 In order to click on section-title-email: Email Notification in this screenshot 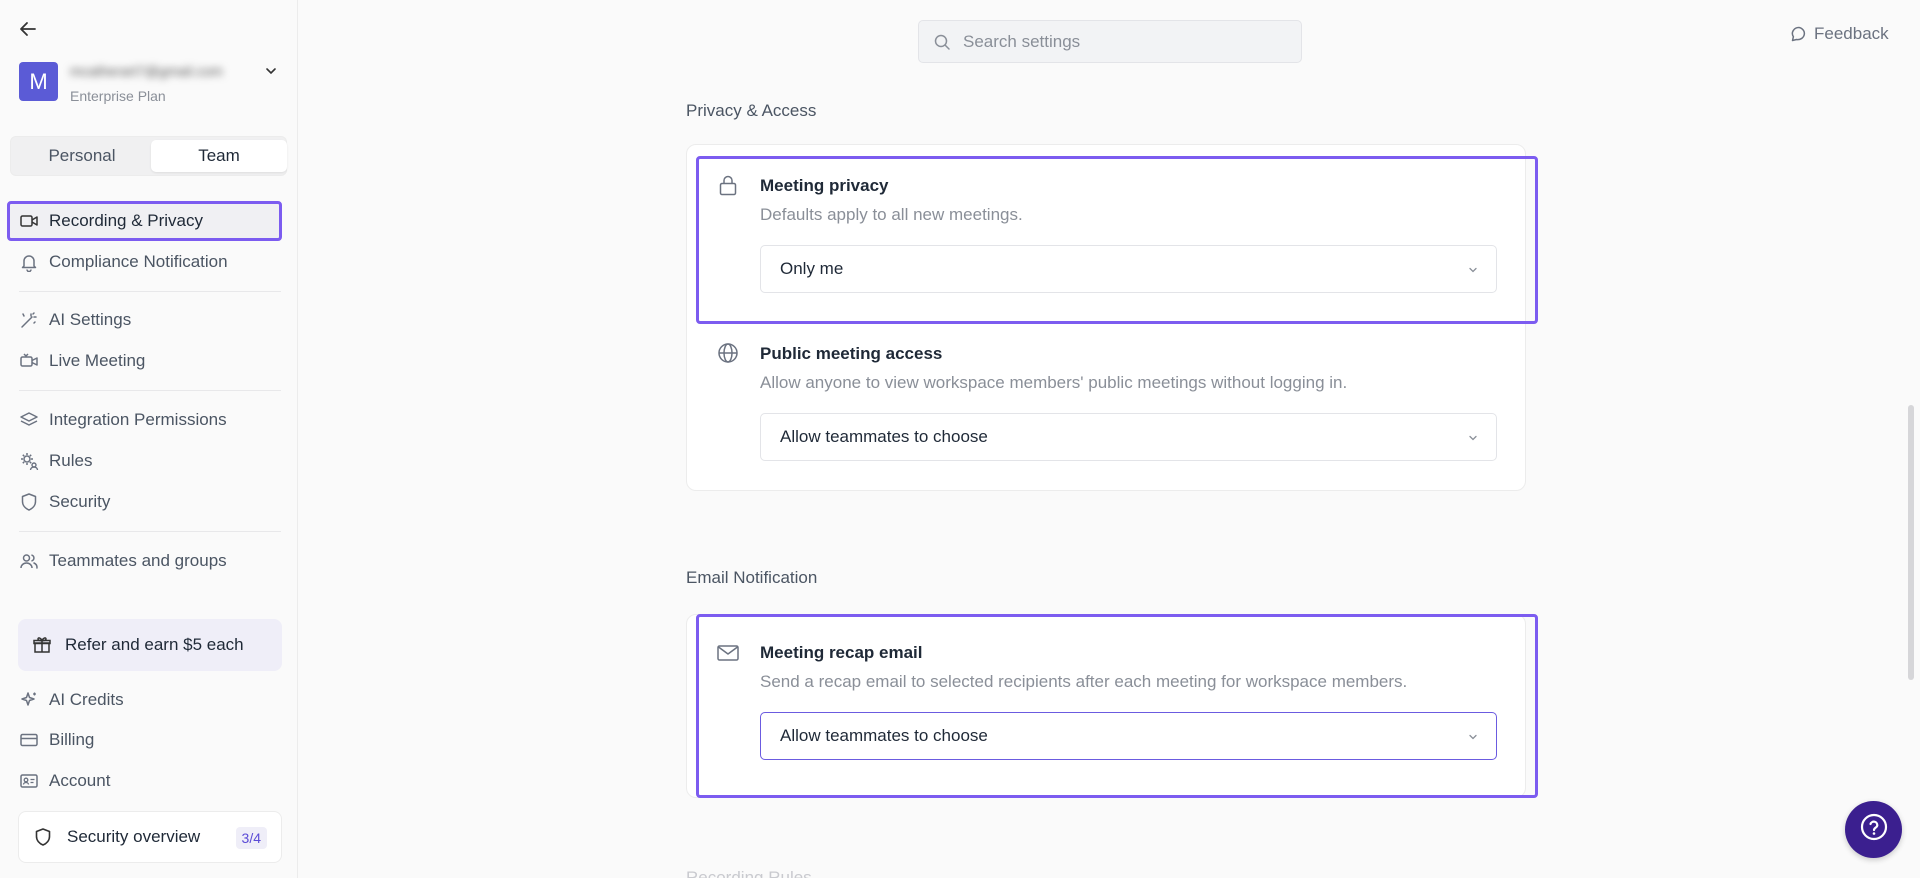, I will do `click(752, 577)`.